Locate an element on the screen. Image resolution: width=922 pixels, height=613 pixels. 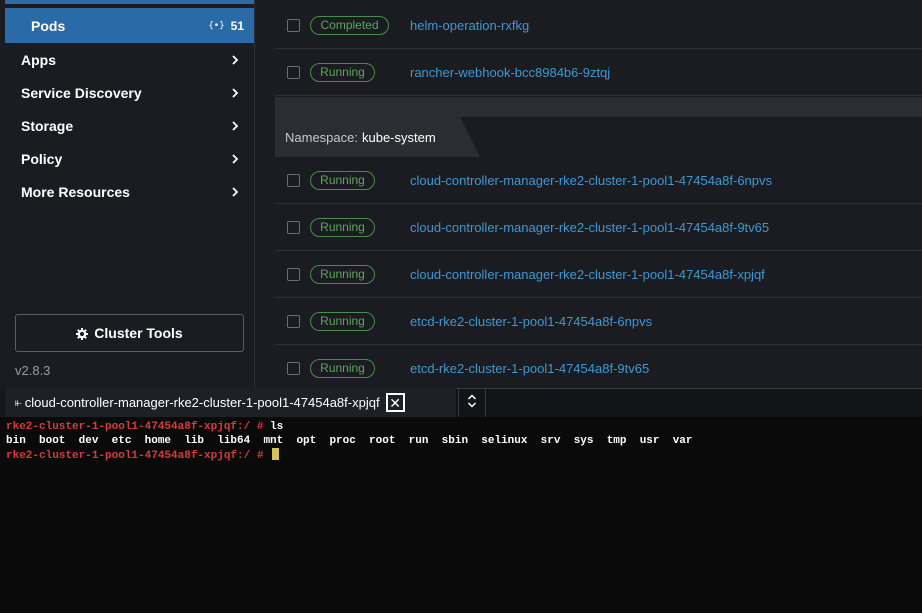
sidebar-item-more-resources: More Resources is located at coordinates (129, 191).